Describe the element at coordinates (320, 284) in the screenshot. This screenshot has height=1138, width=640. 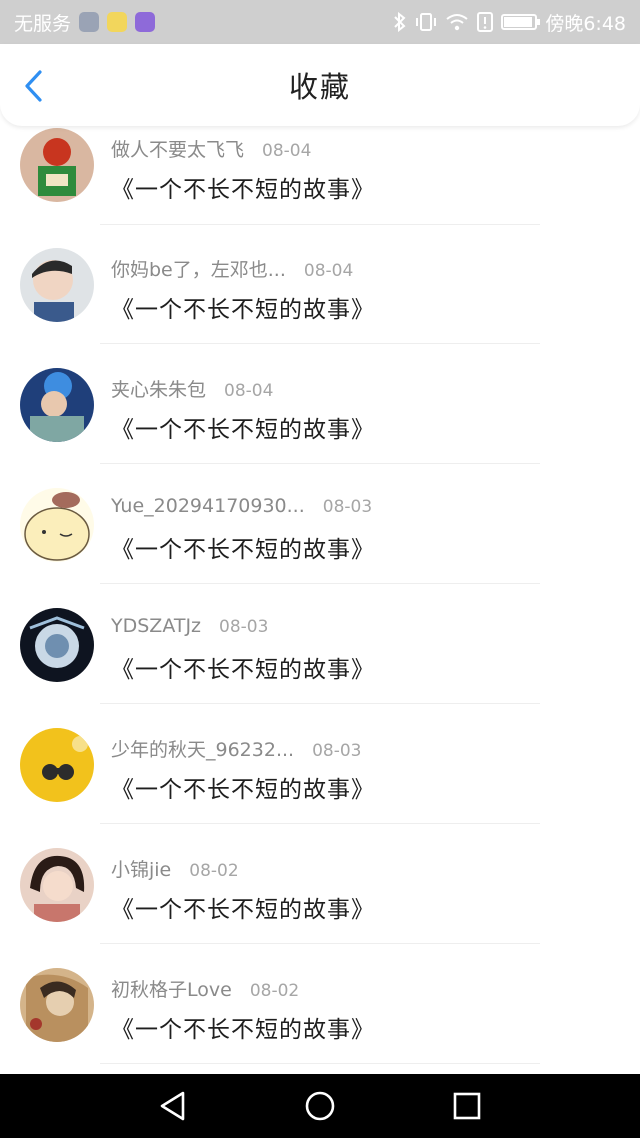
I see `list-item: 你妈be了，左邓也... 08-04 《一个不长不短的故事》` at that location.